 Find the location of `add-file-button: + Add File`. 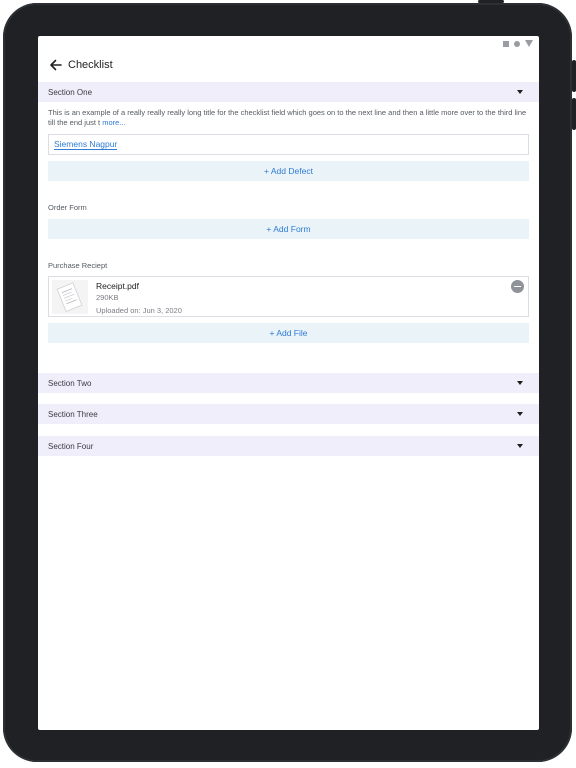

add-file-button: + Add File is located at coordinates (288, 333).